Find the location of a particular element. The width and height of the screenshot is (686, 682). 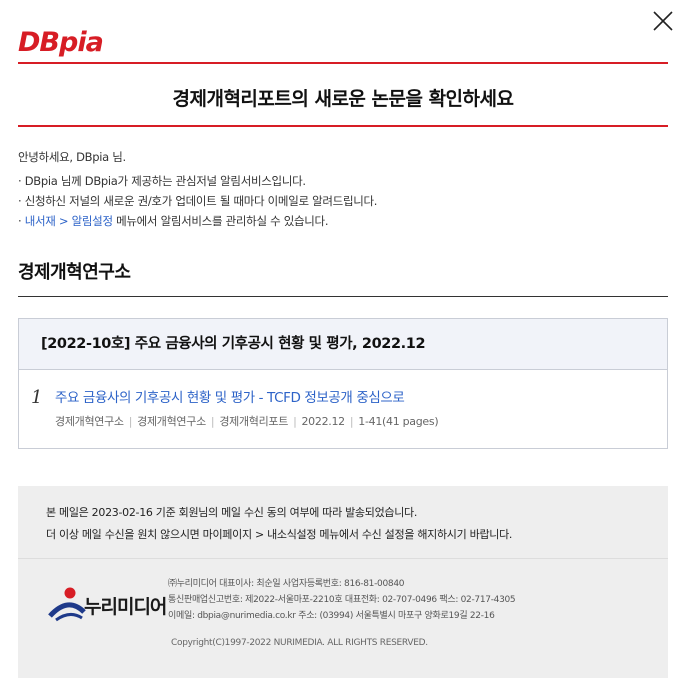

issue-title: [2022-10호] 주요 금융사의 기후공시 현황 및 평가, 2022.12 is located at coordinates (343, 344).